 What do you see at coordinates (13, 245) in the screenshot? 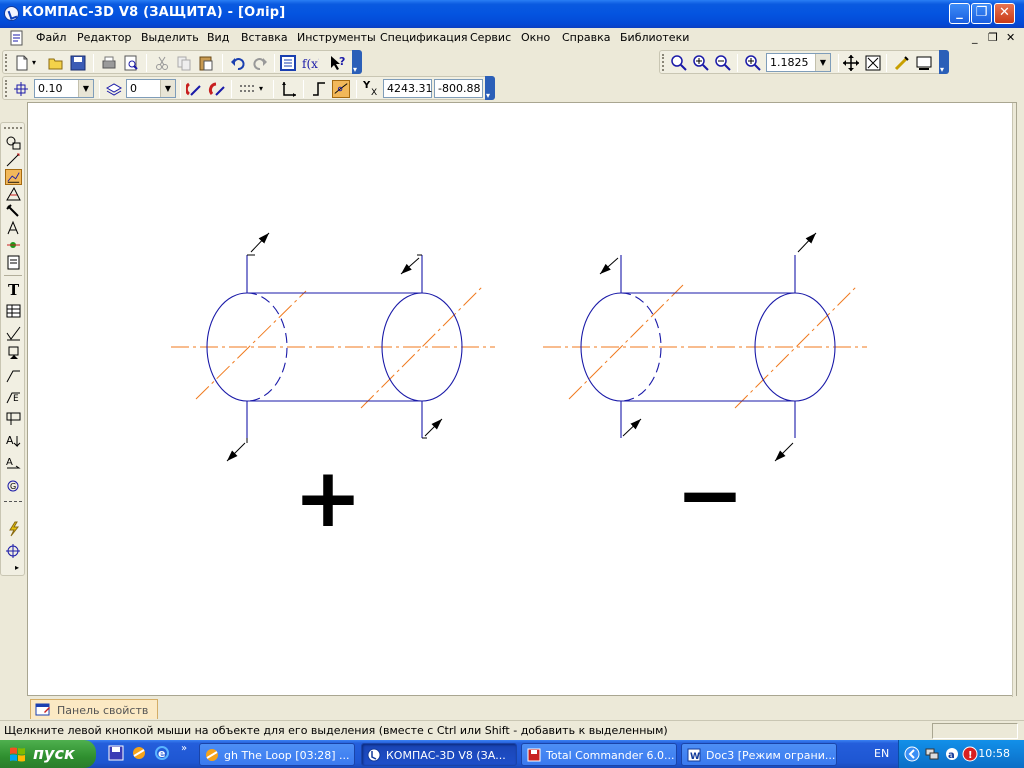
I see `constraints-icon` at bounding box center [13, 245].